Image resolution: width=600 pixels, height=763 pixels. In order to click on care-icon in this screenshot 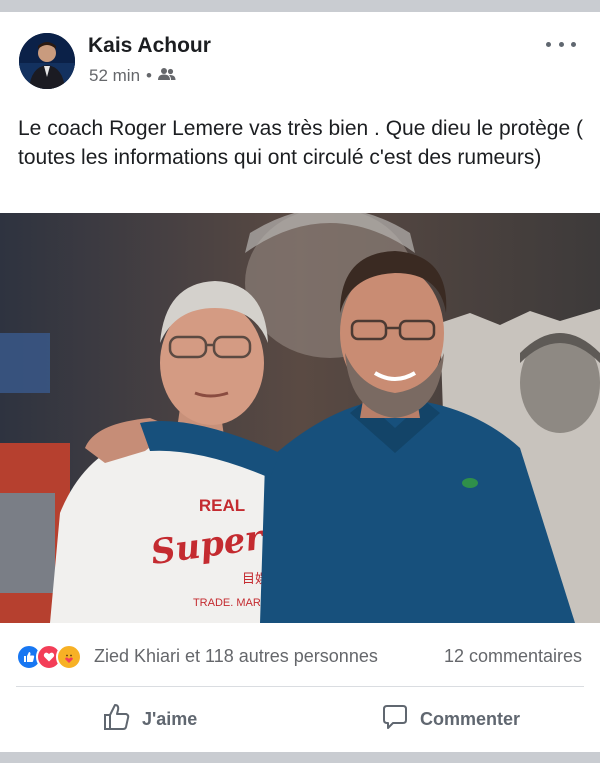, I will do `click(69, 657)`.